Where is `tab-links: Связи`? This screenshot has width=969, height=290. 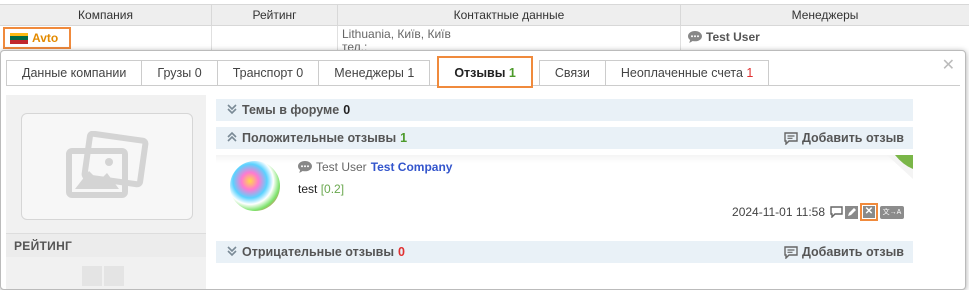
tab-links: Связи is located at coordinates (572, 72).